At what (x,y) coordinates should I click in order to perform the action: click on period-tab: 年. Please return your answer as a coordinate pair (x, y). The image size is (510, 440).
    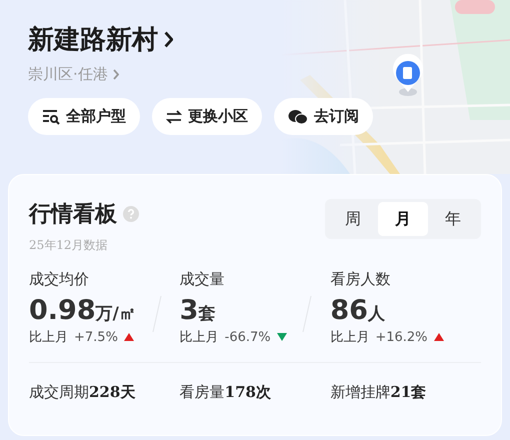
    Looking at the image, I should click on (453, 219).